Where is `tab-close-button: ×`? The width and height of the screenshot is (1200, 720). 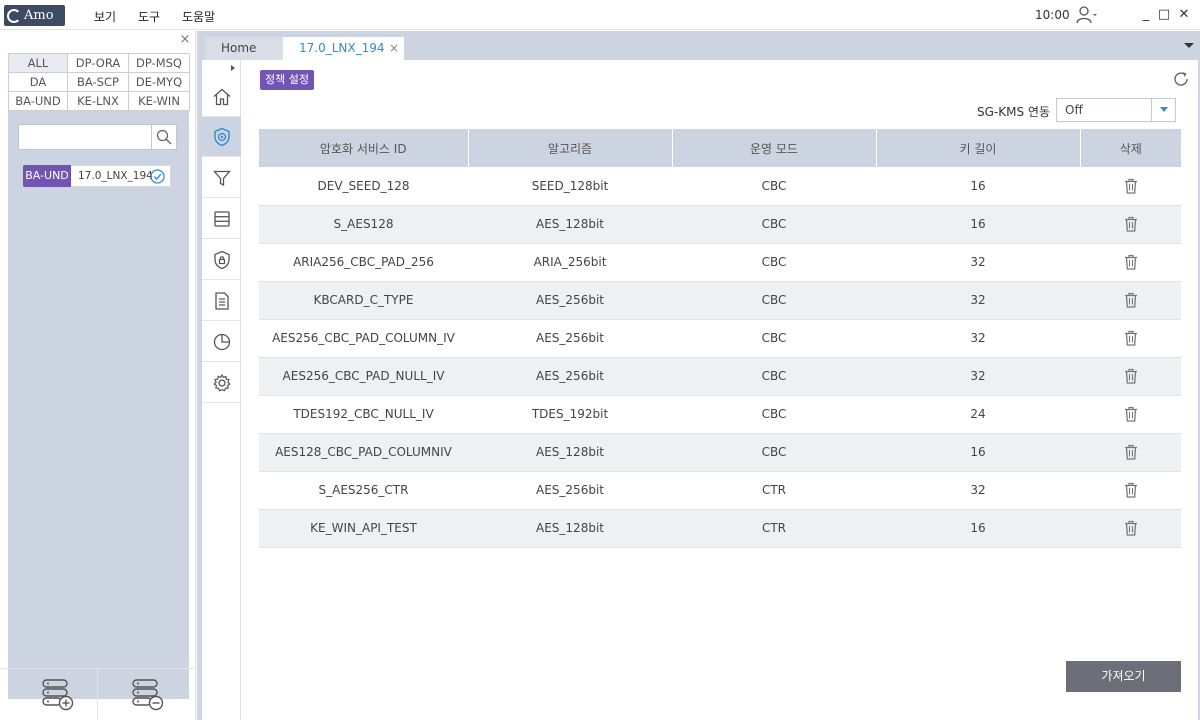 tab-close-button: × is located at coordinates (394, 48).